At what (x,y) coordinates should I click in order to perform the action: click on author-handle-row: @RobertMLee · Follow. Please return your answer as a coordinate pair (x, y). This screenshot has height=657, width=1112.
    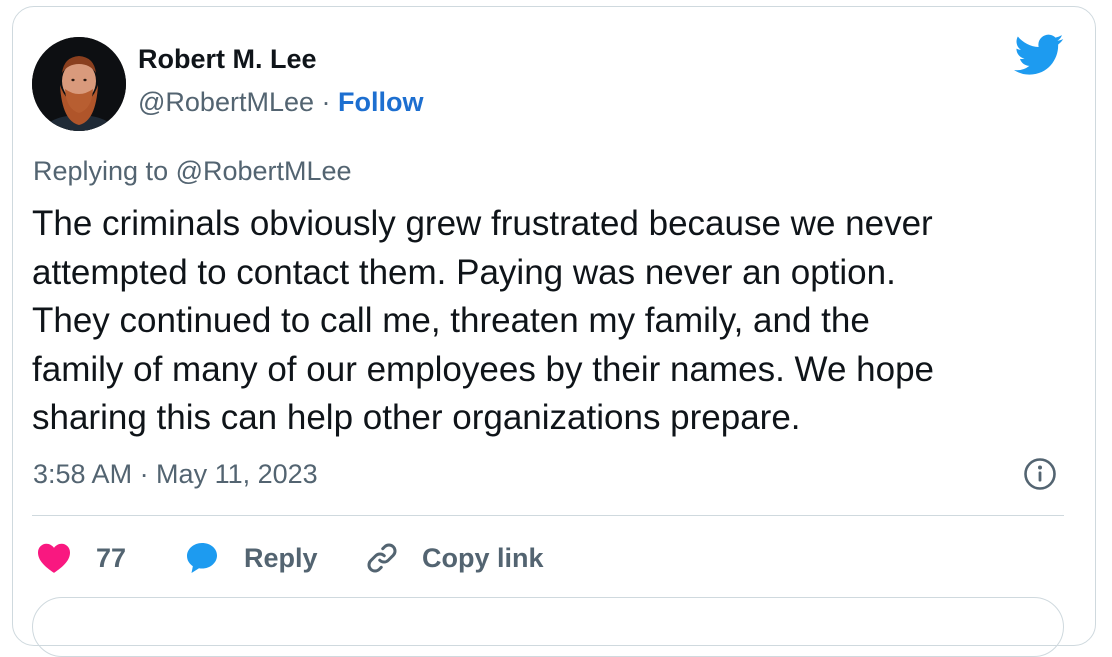
    Looking at the image, I should click on (281, 102).